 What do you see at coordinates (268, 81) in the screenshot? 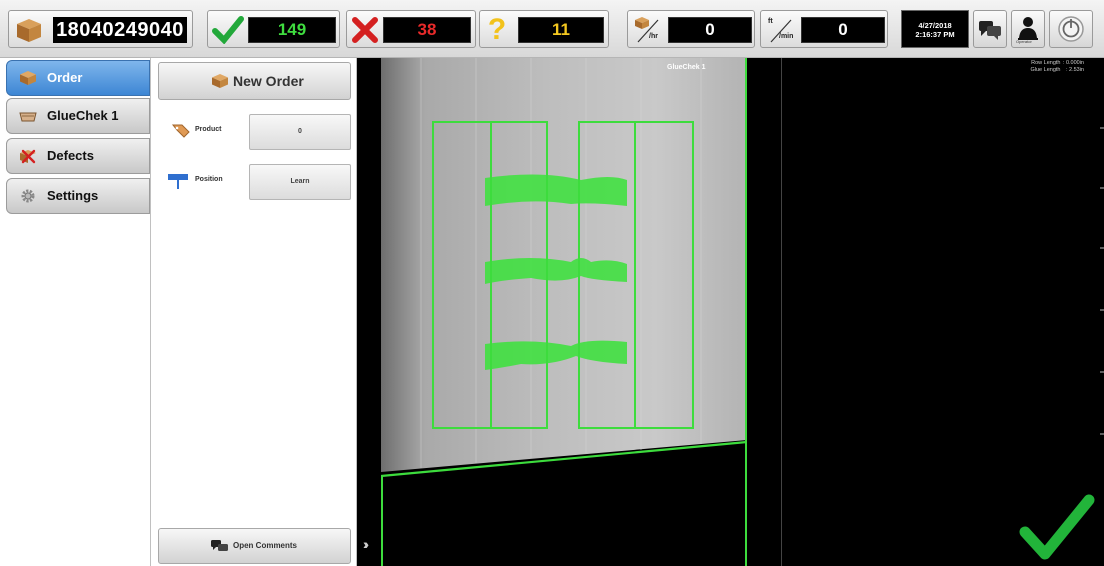
I see `new-order-label: New Order` at bounding box center [268, 81].